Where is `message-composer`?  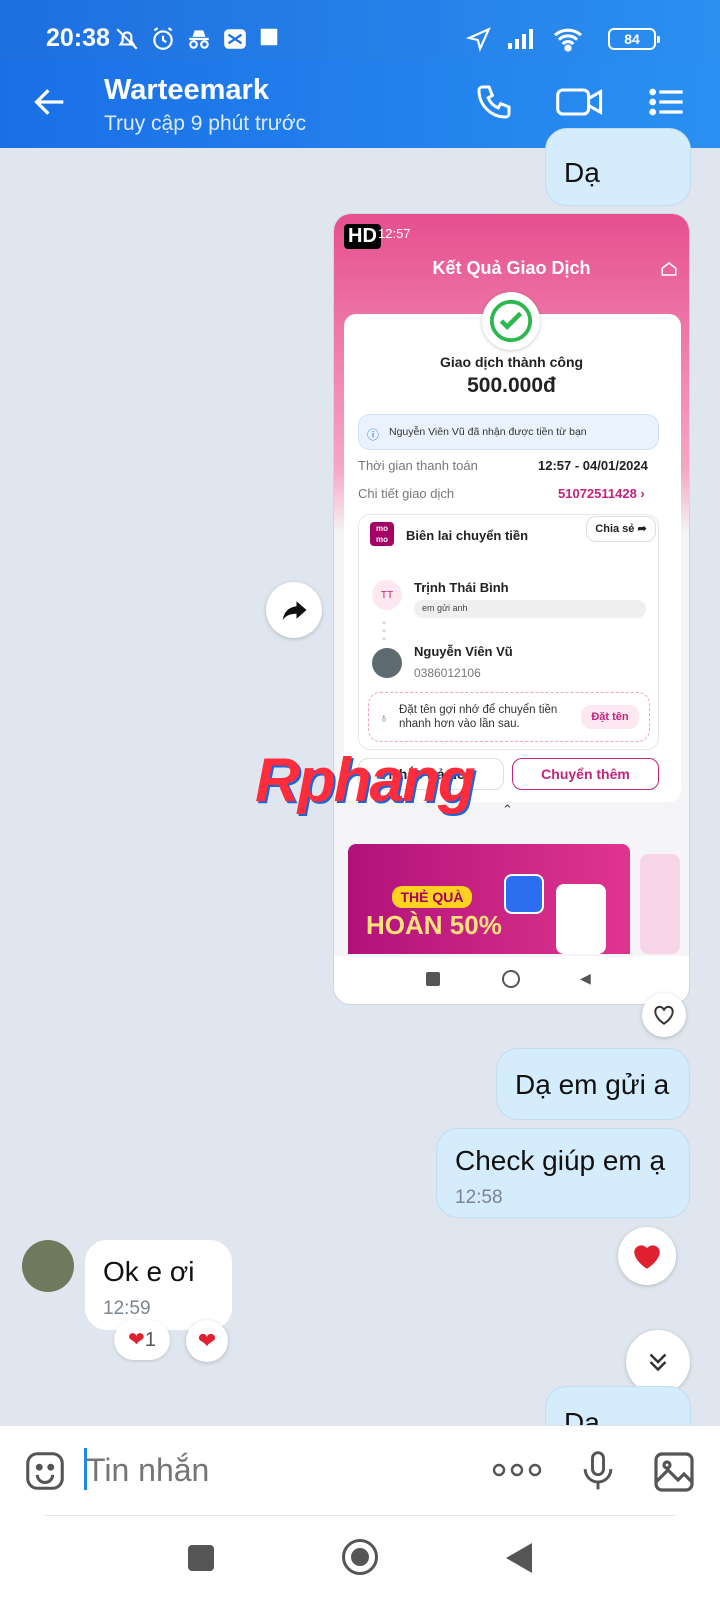
message-composer is located at coordinates (360, 1470).